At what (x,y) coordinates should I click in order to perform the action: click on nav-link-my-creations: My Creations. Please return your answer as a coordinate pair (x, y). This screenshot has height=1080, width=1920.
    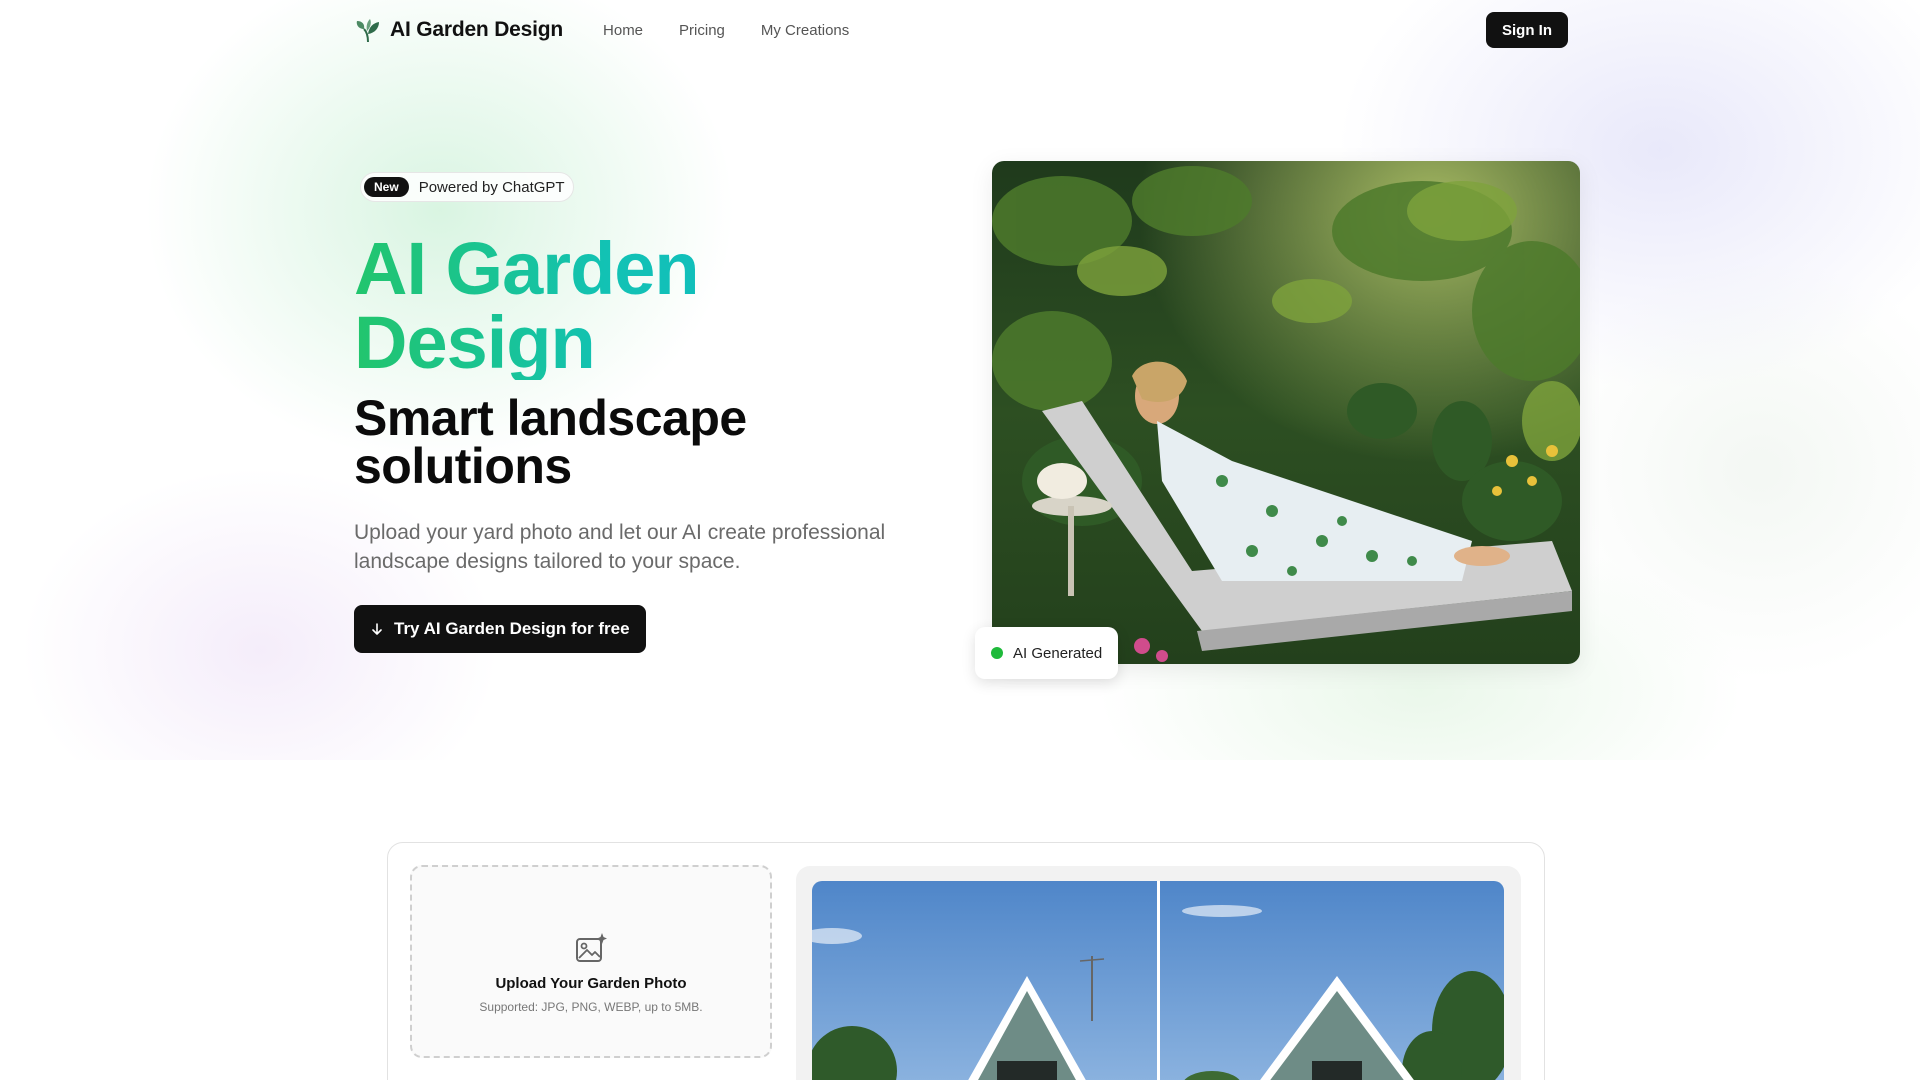
    Looking at the image, I should click on (805, 30).